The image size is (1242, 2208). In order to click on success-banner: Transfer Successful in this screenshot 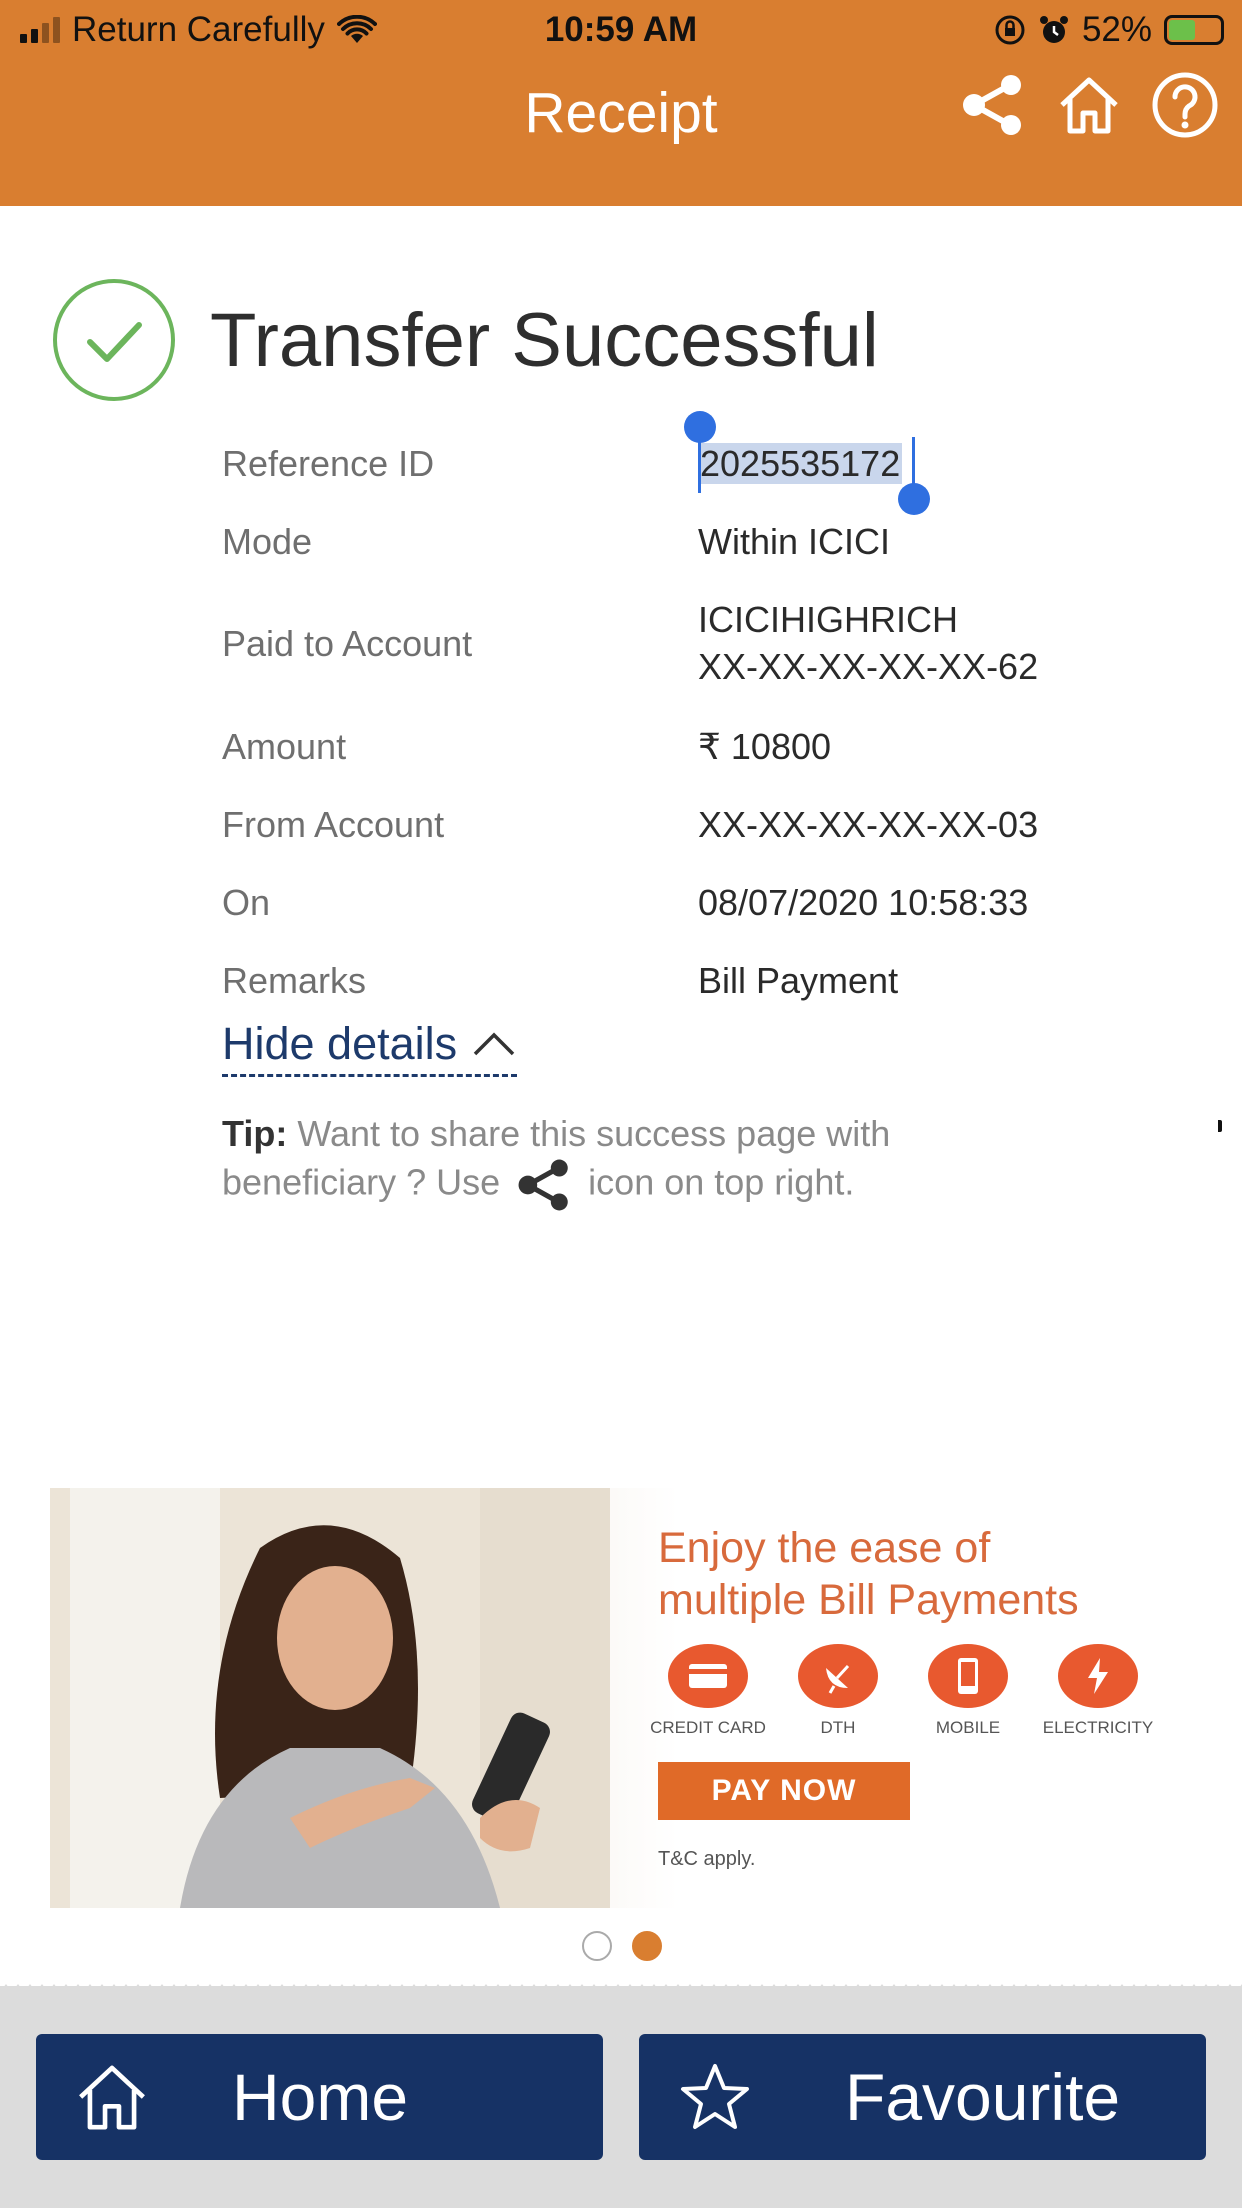, I will do `click(465, 340)`.